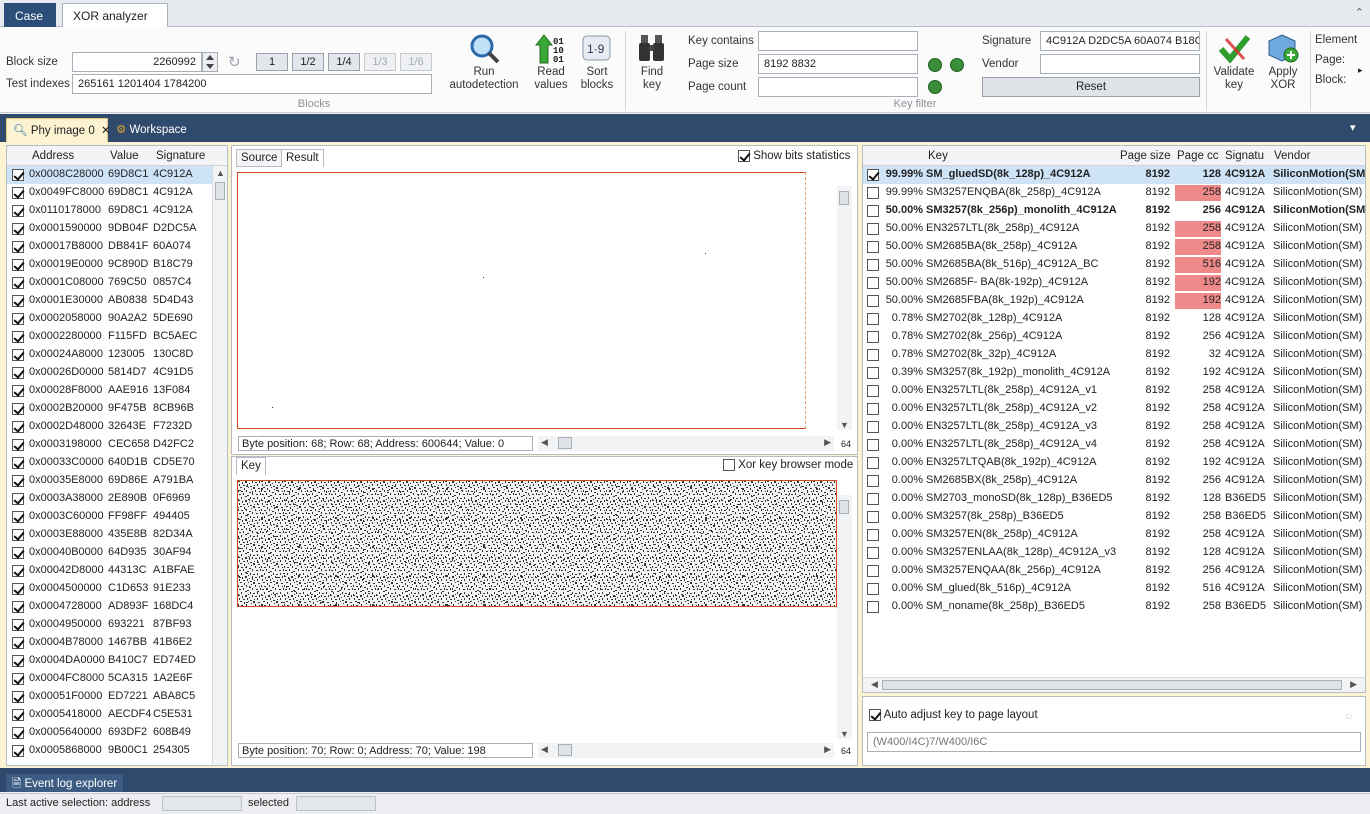 This screenshot has height=814, width=1370. Describe the element at coordinates (938, 156) in the screenshot. I see `col-key: Key` at that location.